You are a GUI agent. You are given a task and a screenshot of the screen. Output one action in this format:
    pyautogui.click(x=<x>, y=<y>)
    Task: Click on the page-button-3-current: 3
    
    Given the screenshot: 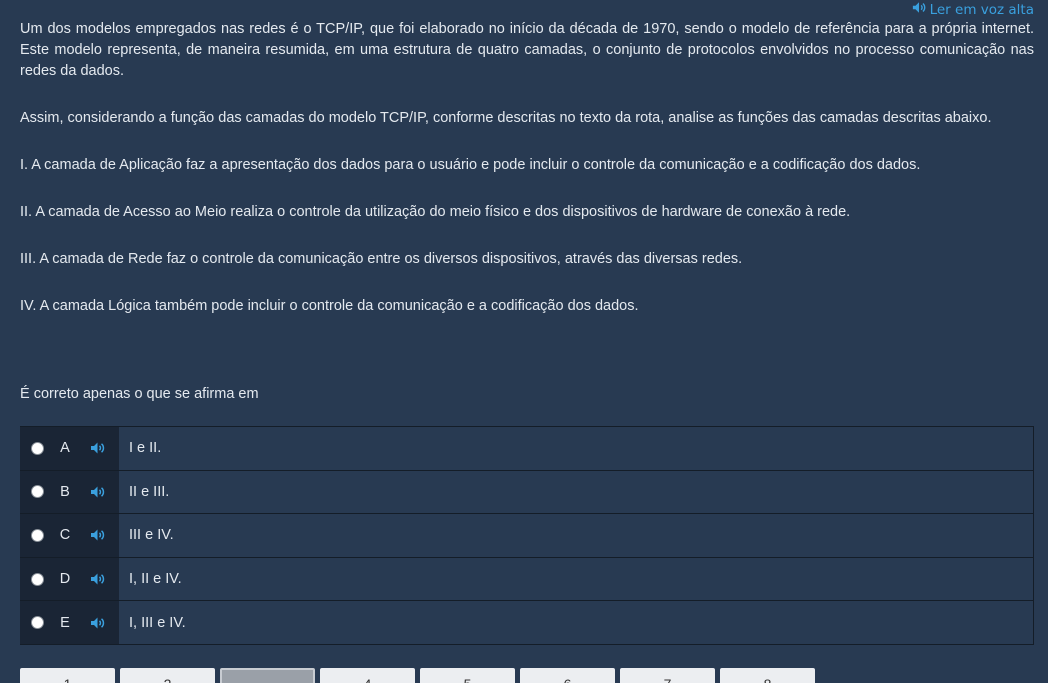 What is the action you would take?
    pyautogui.click(x=267, y=675)
    